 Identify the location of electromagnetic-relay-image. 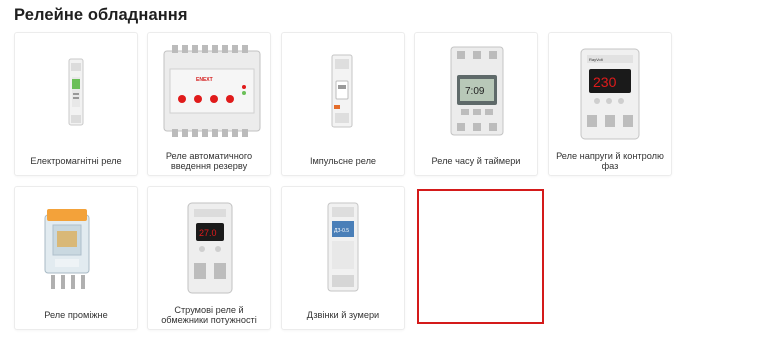
(76, 92).